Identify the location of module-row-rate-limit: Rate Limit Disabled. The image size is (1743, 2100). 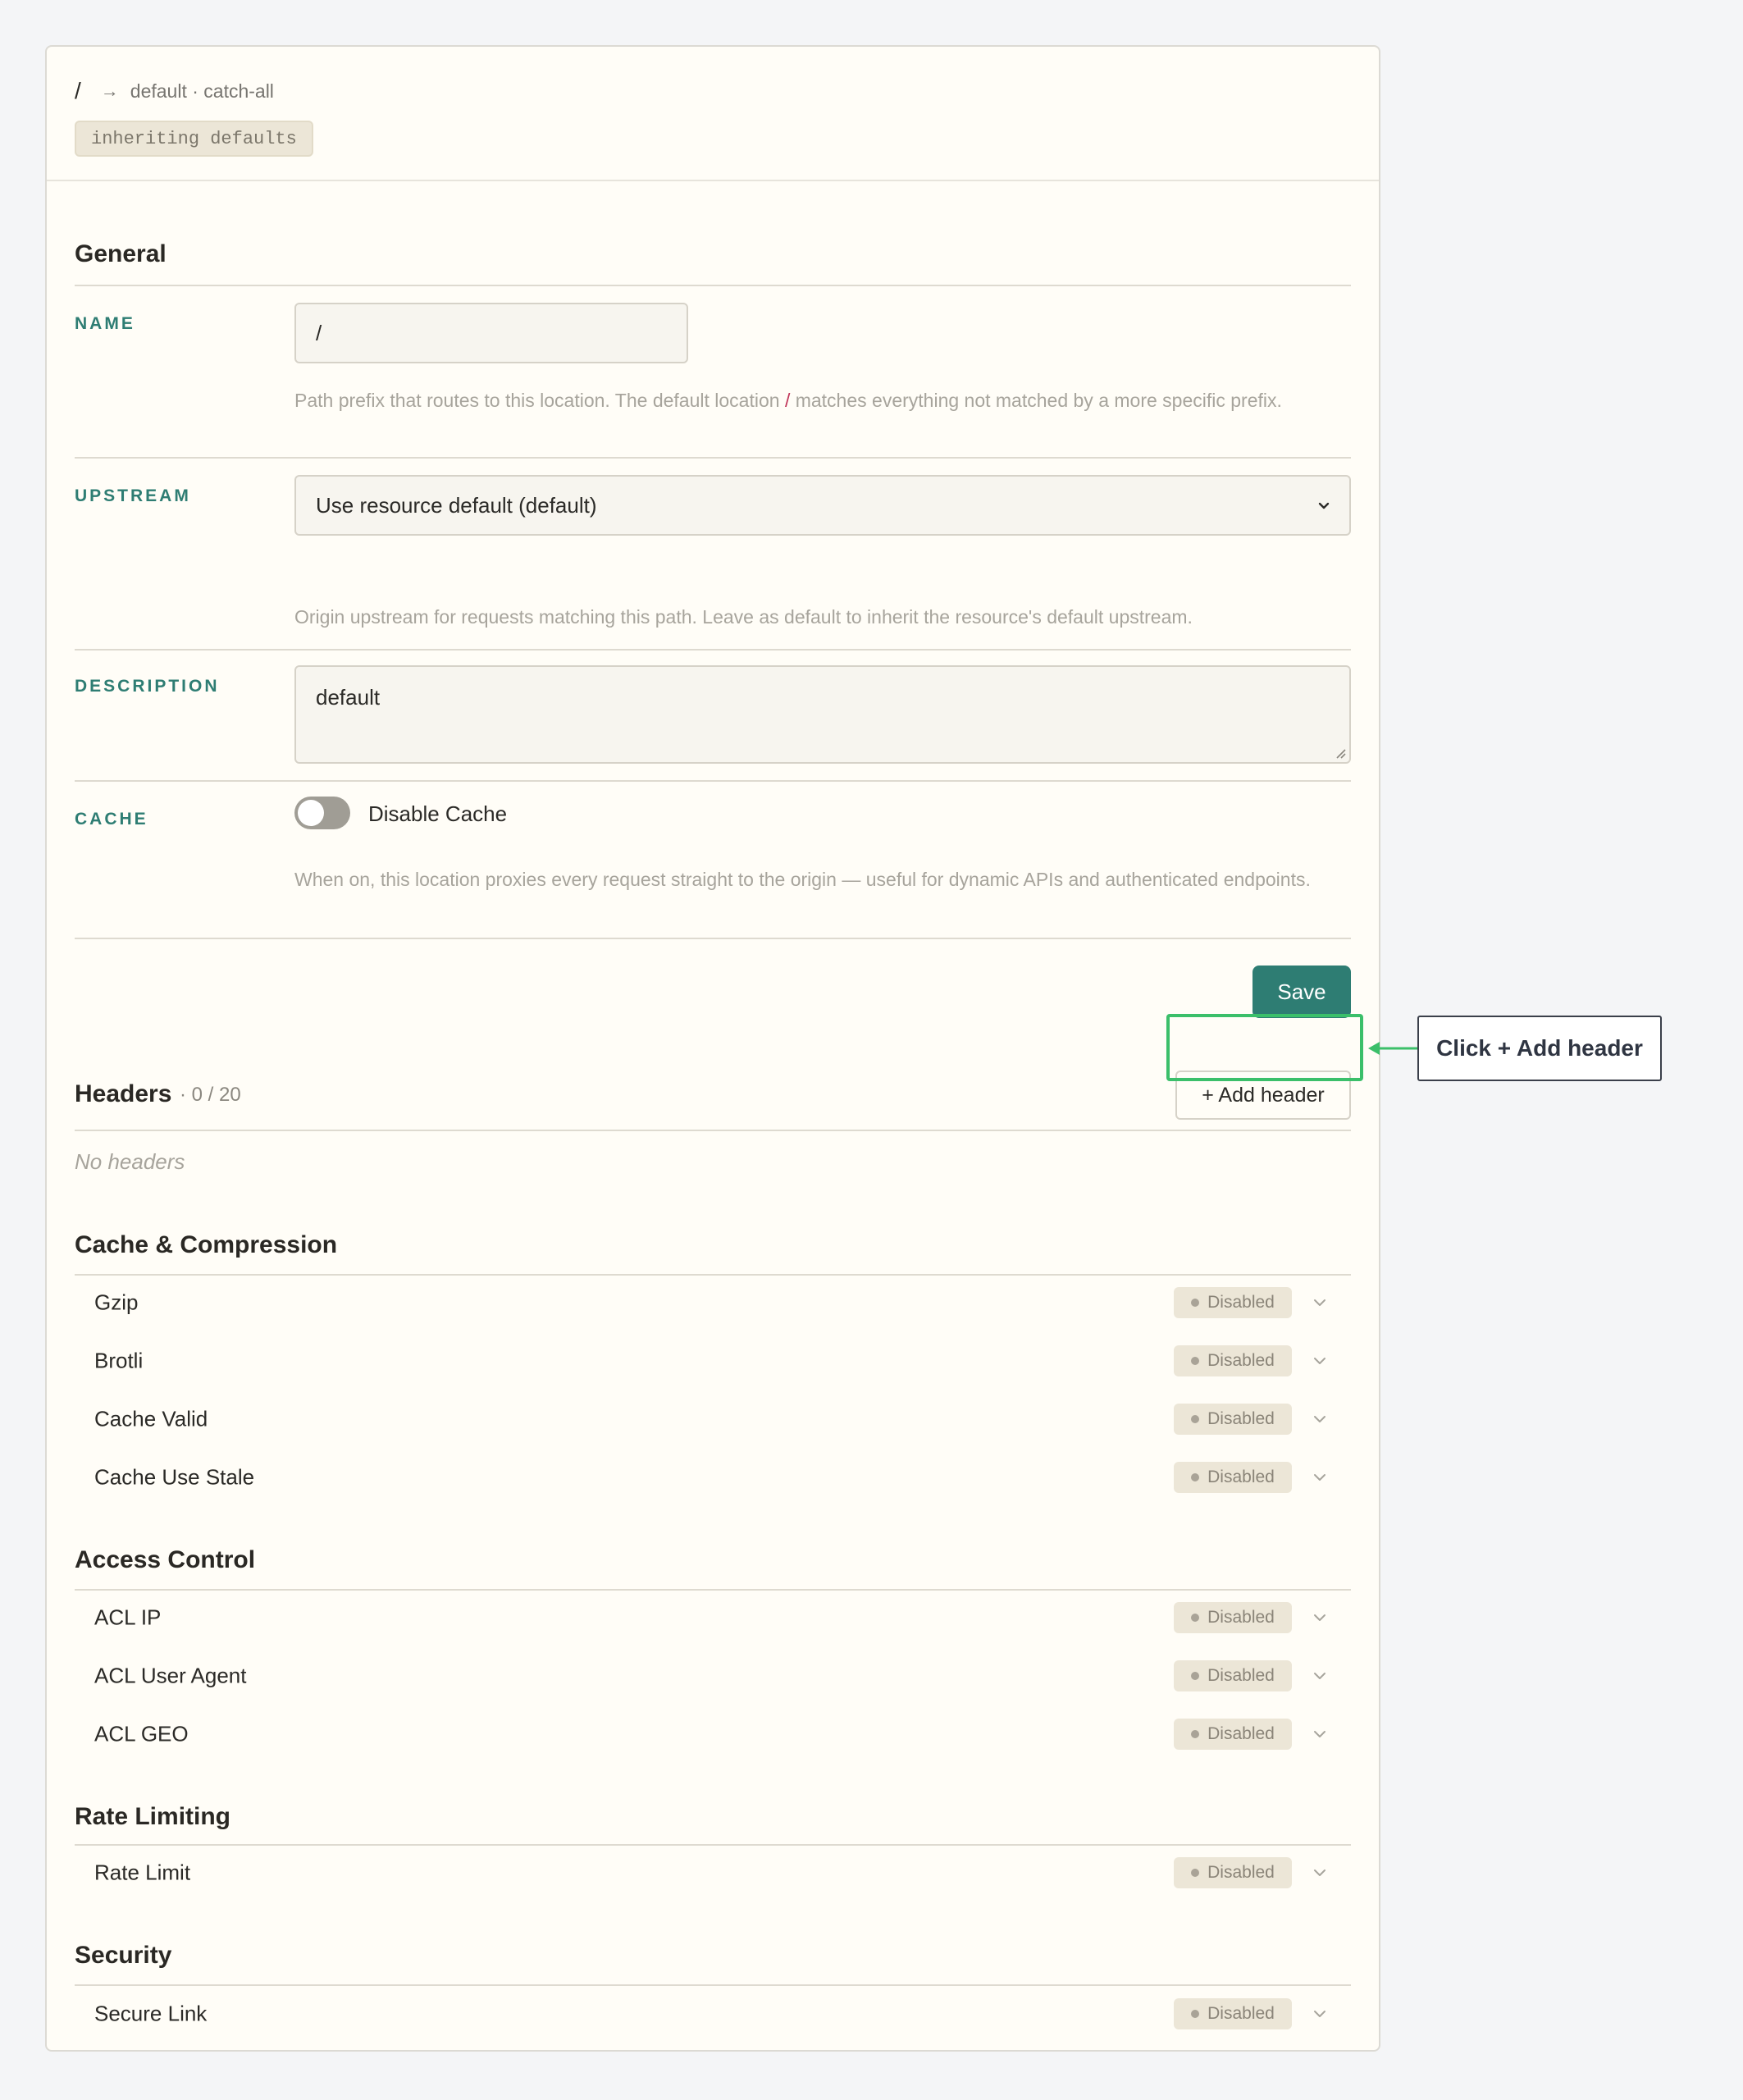
(713, 1873).